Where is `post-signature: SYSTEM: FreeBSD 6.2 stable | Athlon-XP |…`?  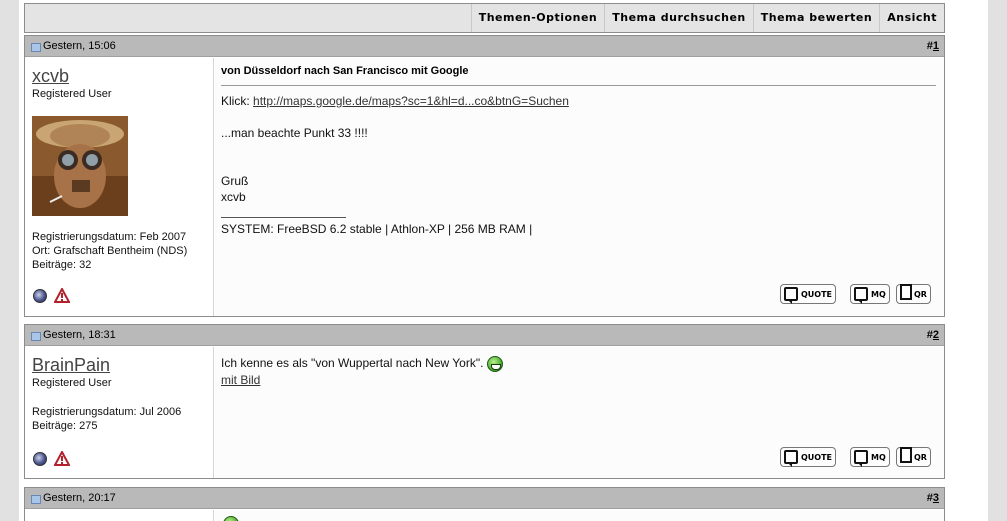 post-signature: SYSTEM: FreeBSD 6.2 stable | Athlon-XP |… is located at coordinates (377, 229).